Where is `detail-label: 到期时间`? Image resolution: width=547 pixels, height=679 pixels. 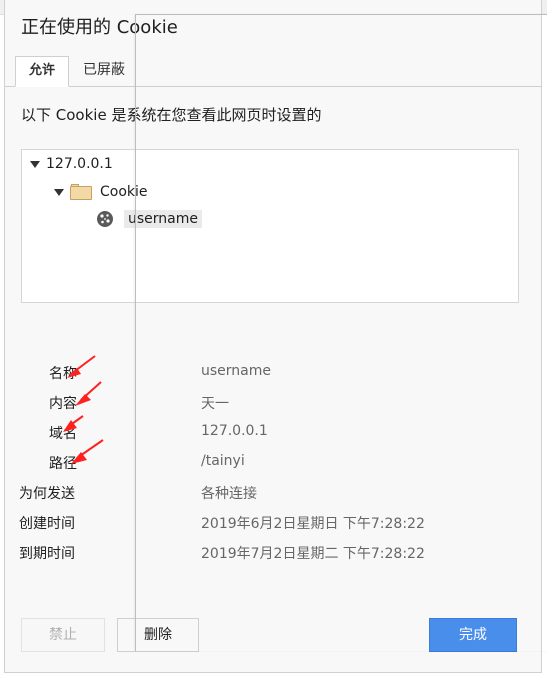
detail-label: 到期时间 is located at coordinates (47, 554).